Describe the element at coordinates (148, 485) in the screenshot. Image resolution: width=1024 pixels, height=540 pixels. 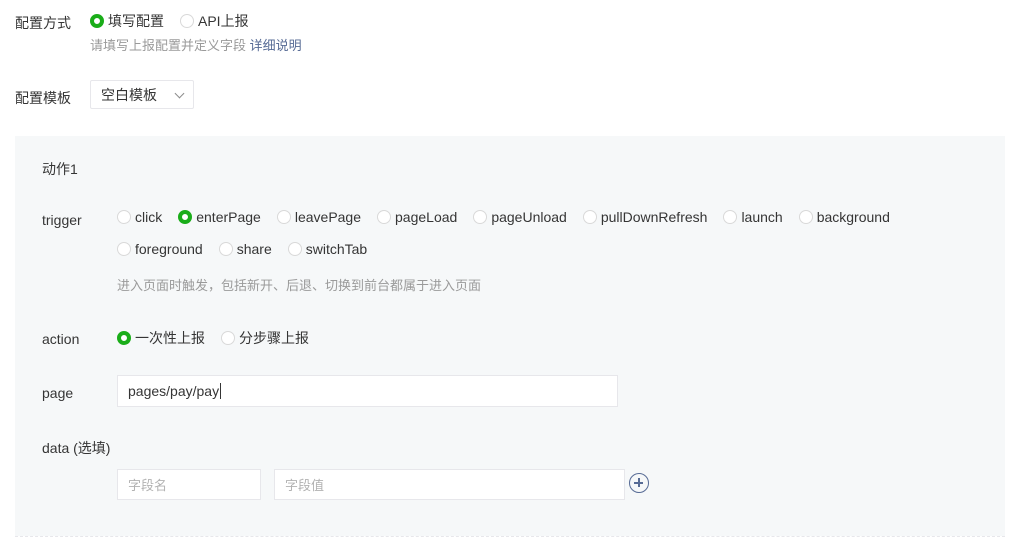
I see `field-name-placeholder: 字段名` at that location.